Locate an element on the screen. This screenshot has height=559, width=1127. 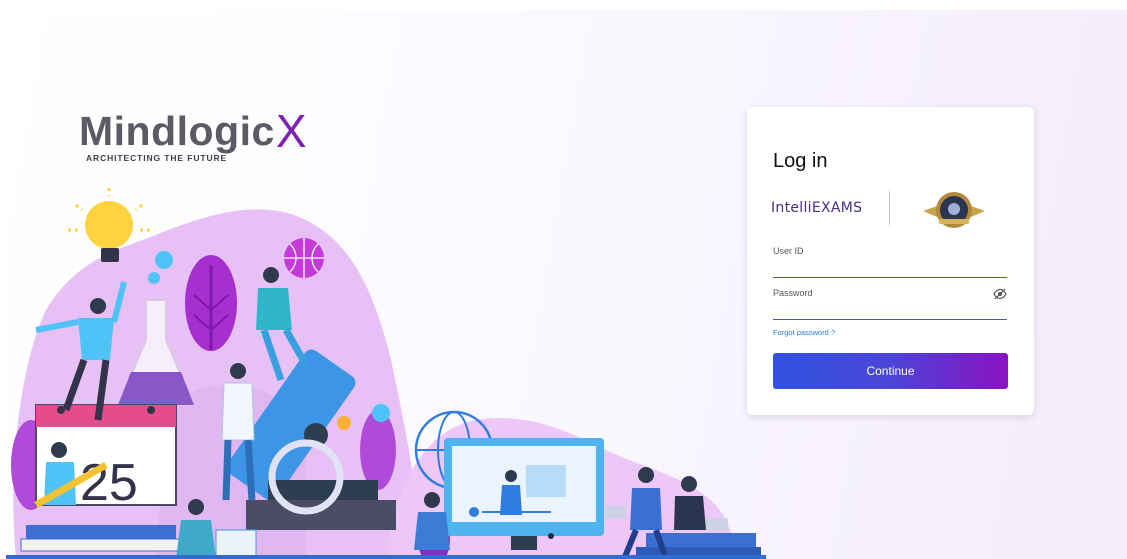
user-id-input is located at coordinates (890, 268).